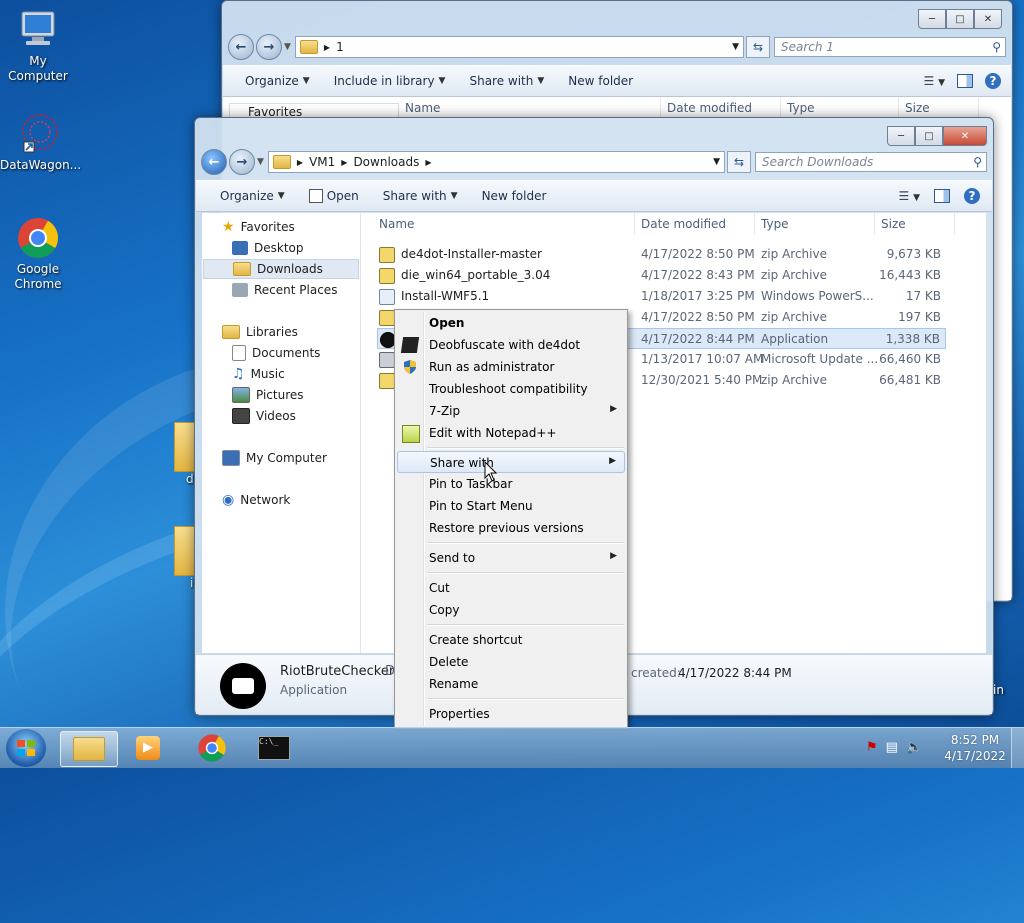  I want to click on network-status-icon: ▤, so click(892, 747).